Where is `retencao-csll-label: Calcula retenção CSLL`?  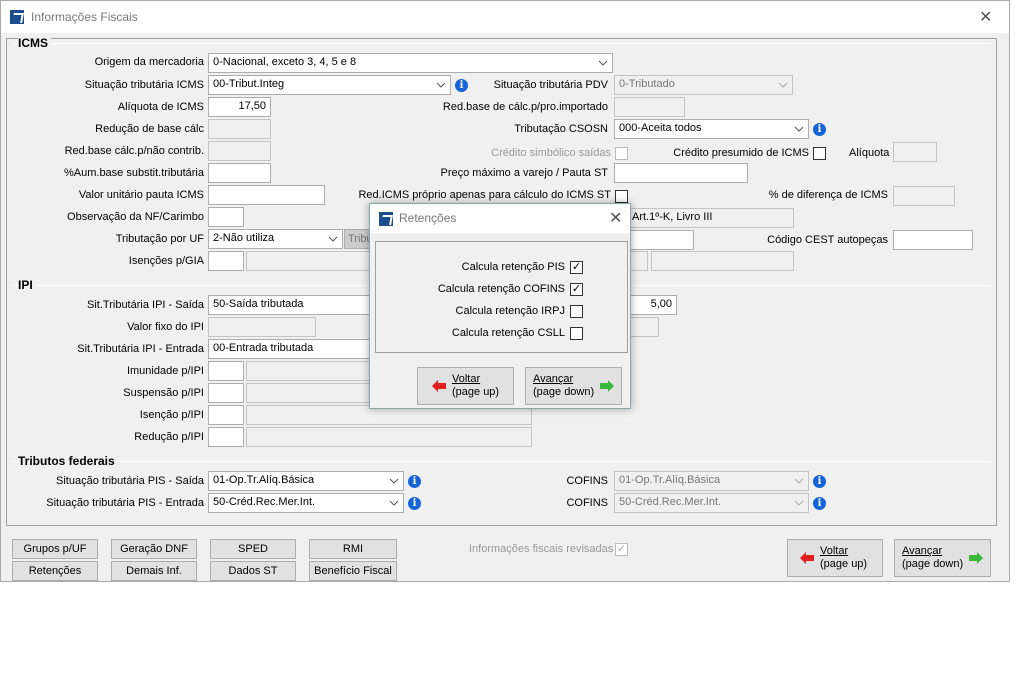
retencao-csll-label: Calcula retenção CSLL is located at coordinates (508, 333).